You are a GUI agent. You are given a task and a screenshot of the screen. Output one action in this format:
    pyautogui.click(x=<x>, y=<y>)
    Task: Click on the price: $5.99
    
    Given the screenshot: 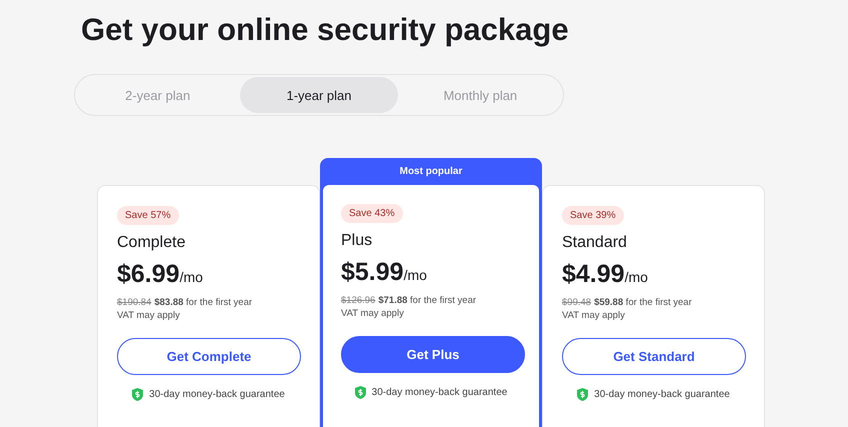 What is the action you would take?
    pyautogui.click(x=372, y=272)
    